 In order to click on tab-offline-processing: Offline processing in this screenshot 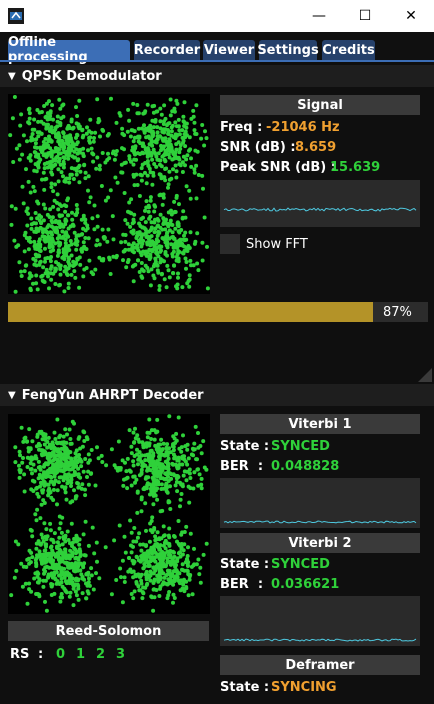, I will do `click(69, 50)`.